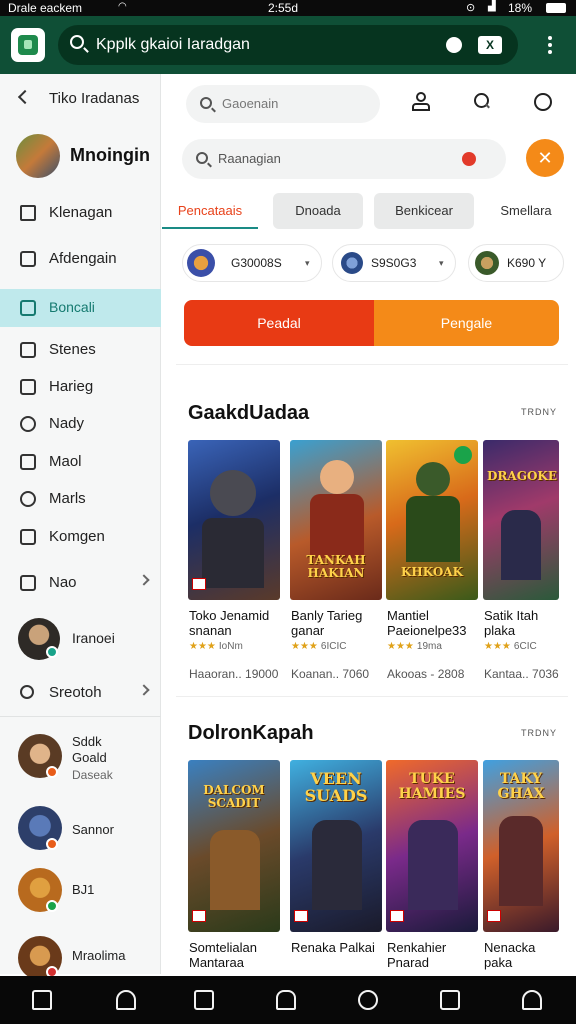  Describe the element at coordinates (545, 158) in the screenshot. I see `tools-button: ✕` at that location.